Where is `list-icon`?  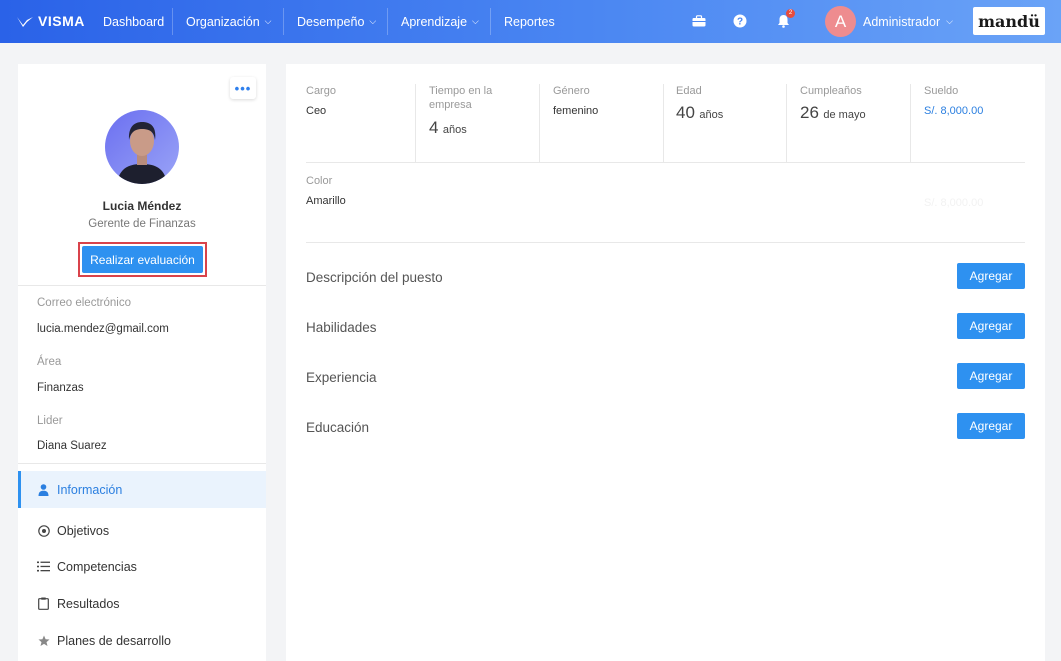
list-icon is located at coordinates (43, 566).